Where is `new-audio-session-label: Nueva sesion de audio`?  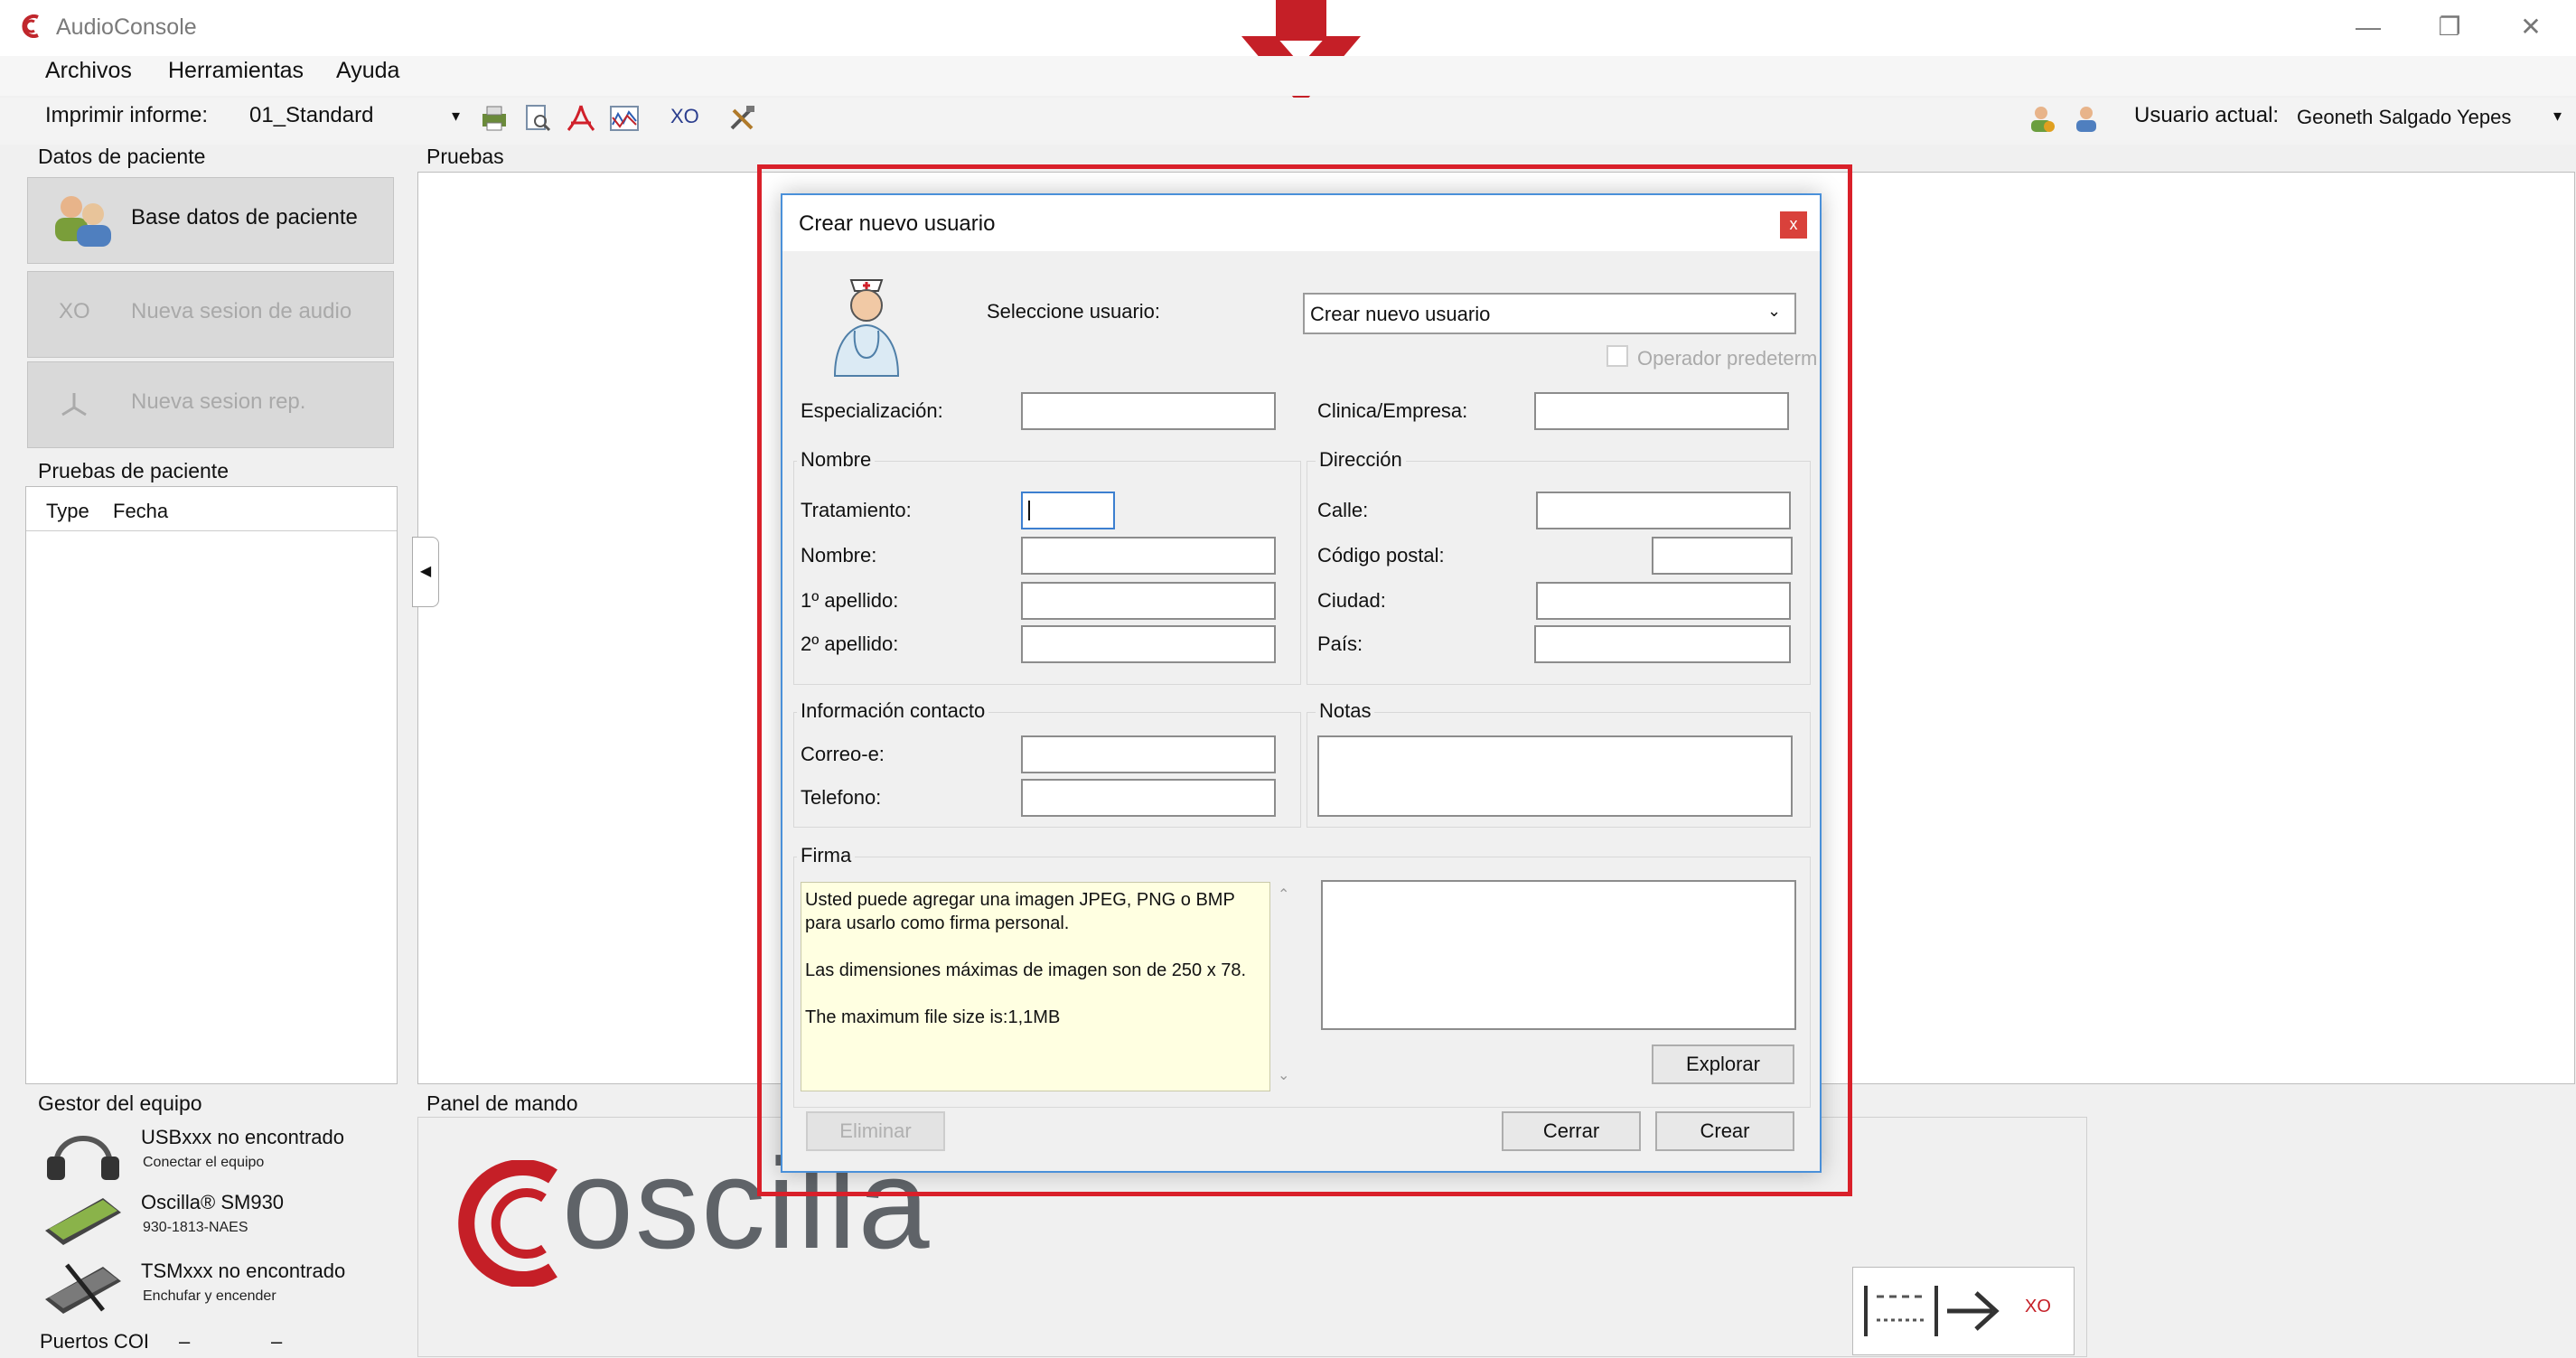 new-audio-session-label: Nueva sesion de audio is located at coordinates (241, 311).